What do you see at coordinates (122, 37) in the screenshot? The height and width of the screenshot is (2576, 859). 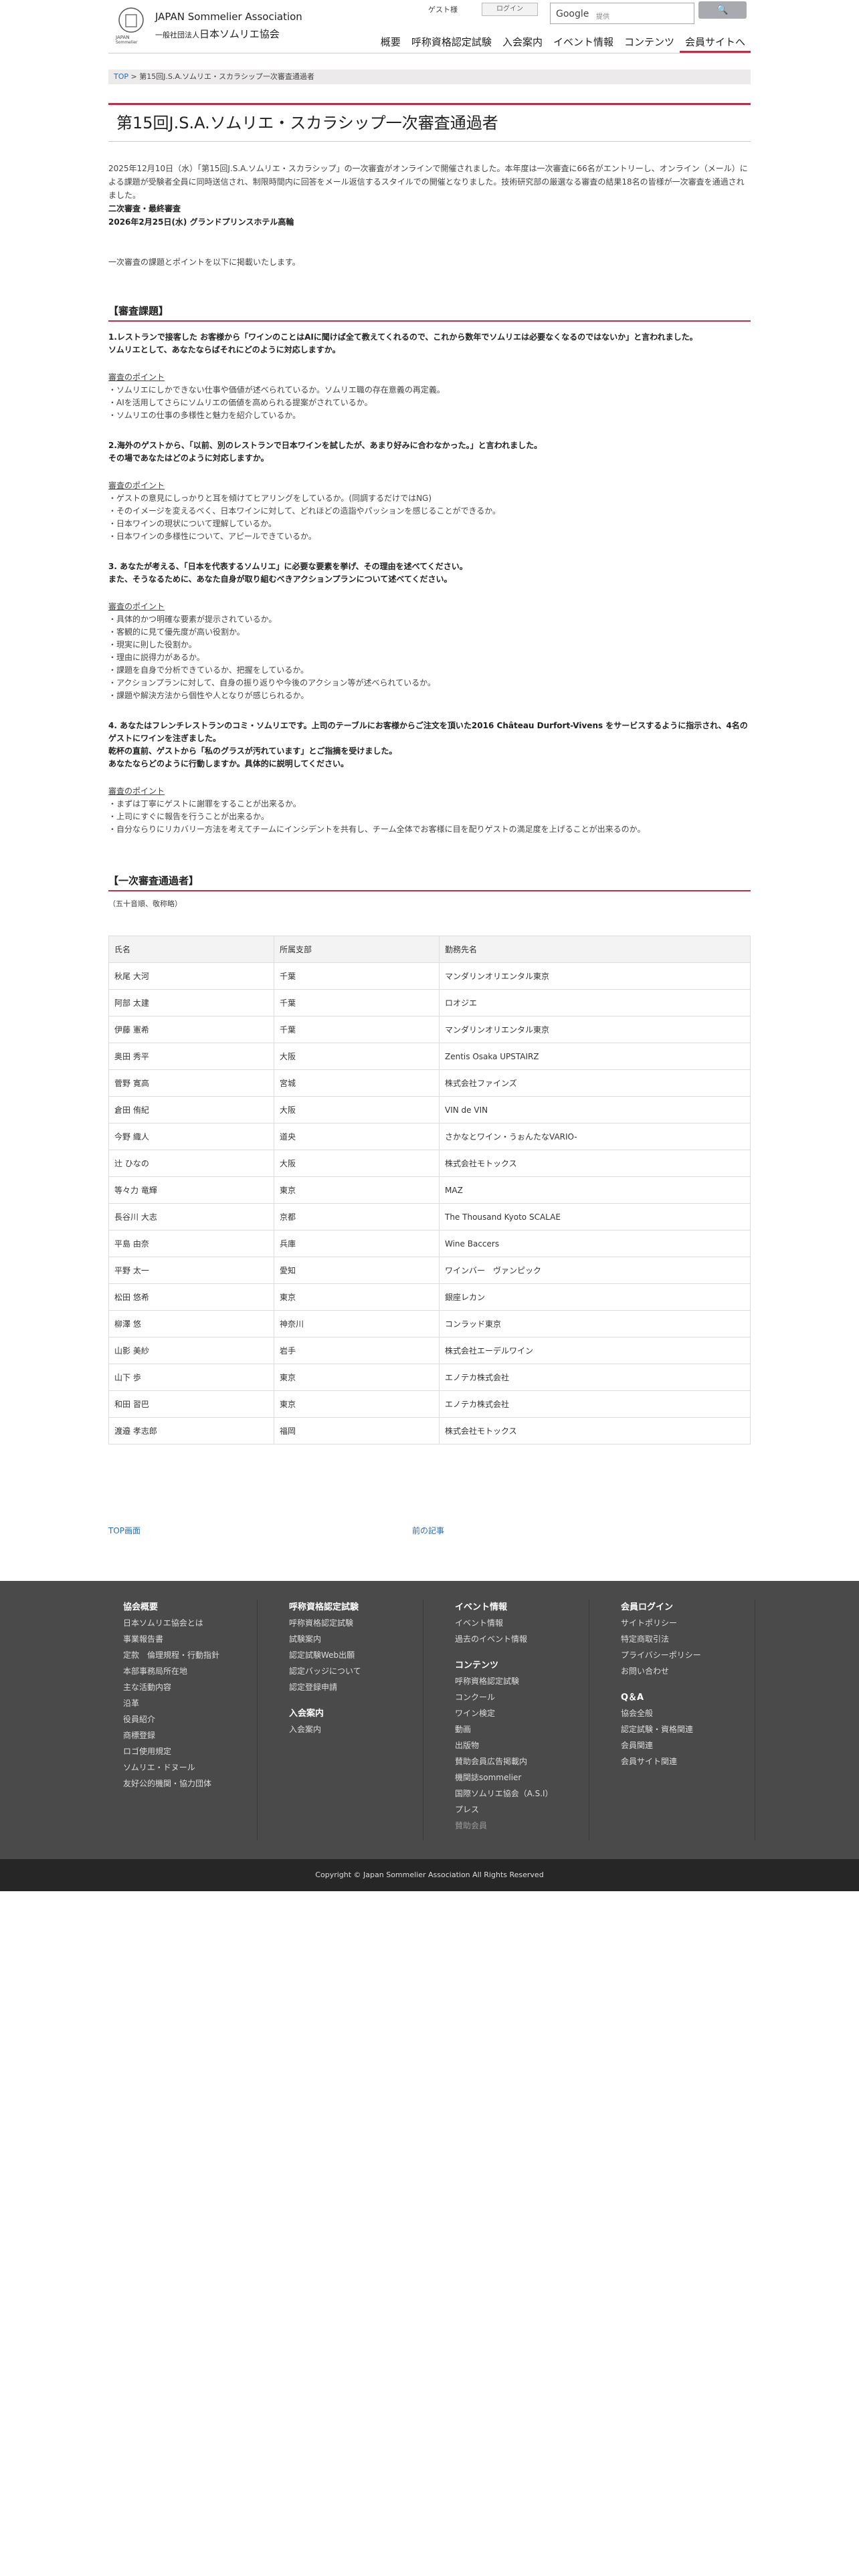 I see `svg-text: JAPAN` at bounding box center [122, 37].